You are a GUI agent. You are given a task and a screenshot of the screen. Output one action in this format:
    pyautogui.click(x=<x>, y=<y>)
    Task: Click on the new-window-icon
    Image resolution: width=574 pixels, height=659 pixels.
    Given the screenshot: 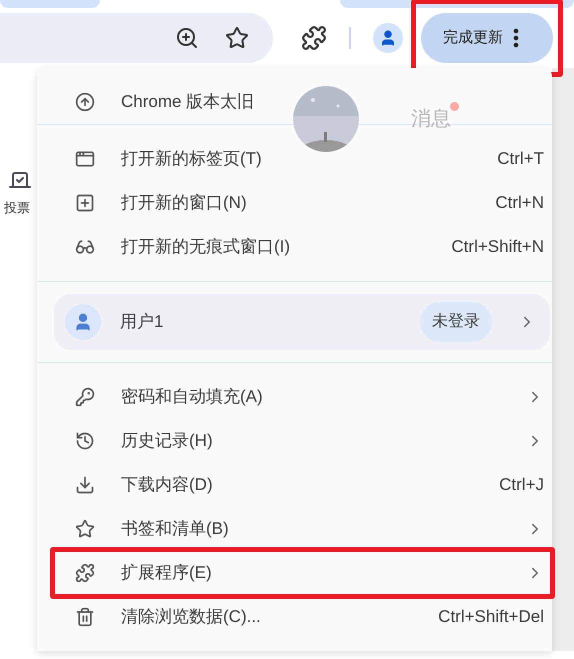 What is the action you would take?
    pyautogui.click(x=85, y=203)
    